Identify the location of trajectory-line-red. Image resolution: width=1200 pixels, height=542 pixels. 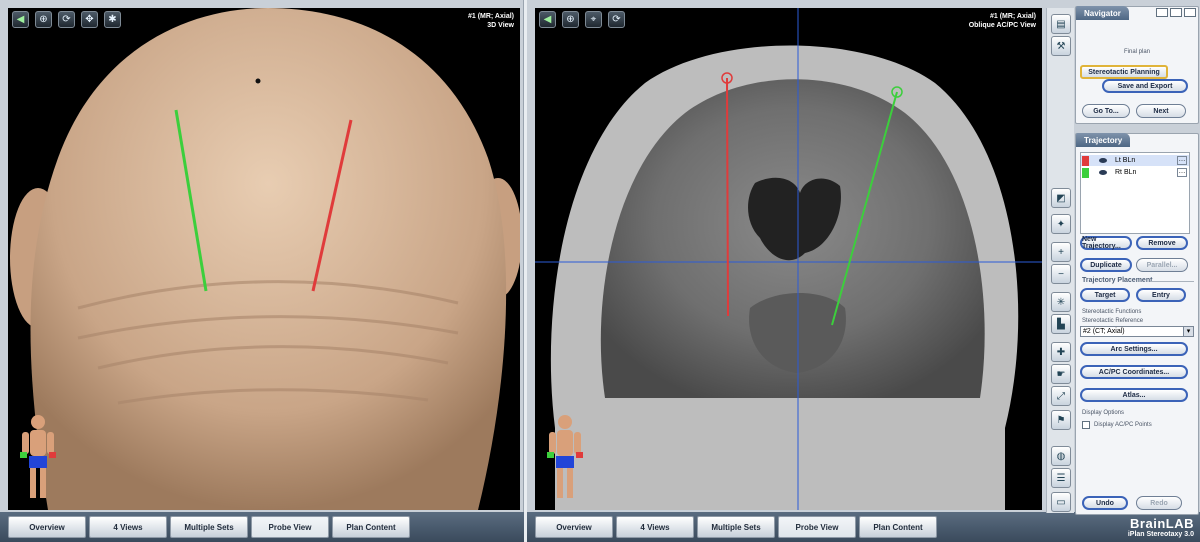
(727, 197).